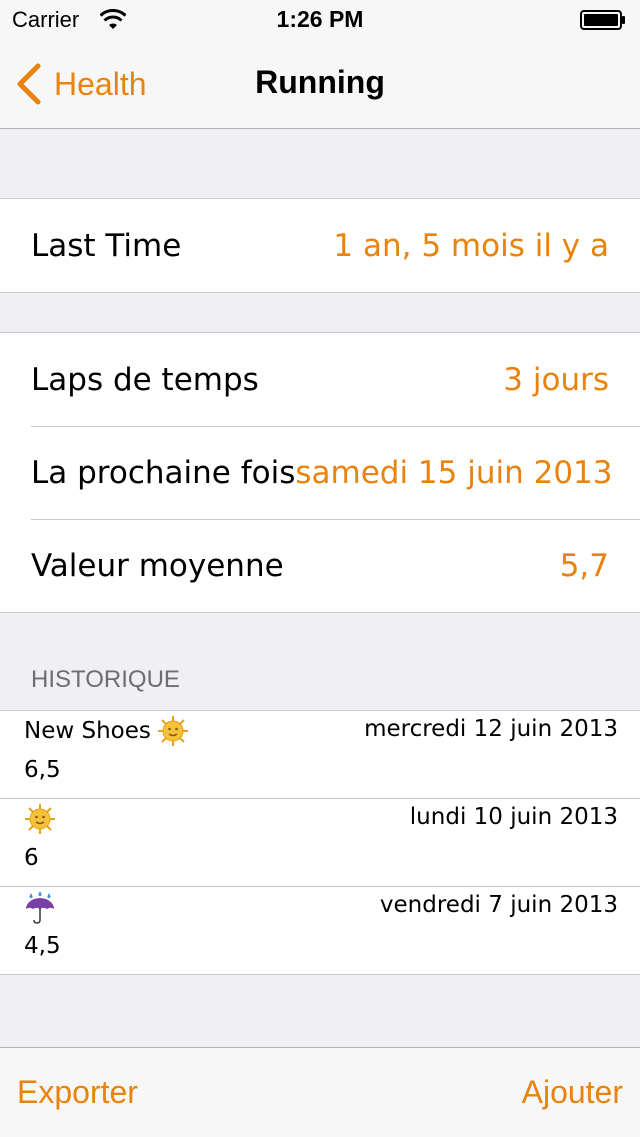 The width and height of the screenshot is (640, 1137). What do you see at coordinates (42, 946) in the screenshot?
I see `history-value: 4,5` at bounding box center [42, 946].